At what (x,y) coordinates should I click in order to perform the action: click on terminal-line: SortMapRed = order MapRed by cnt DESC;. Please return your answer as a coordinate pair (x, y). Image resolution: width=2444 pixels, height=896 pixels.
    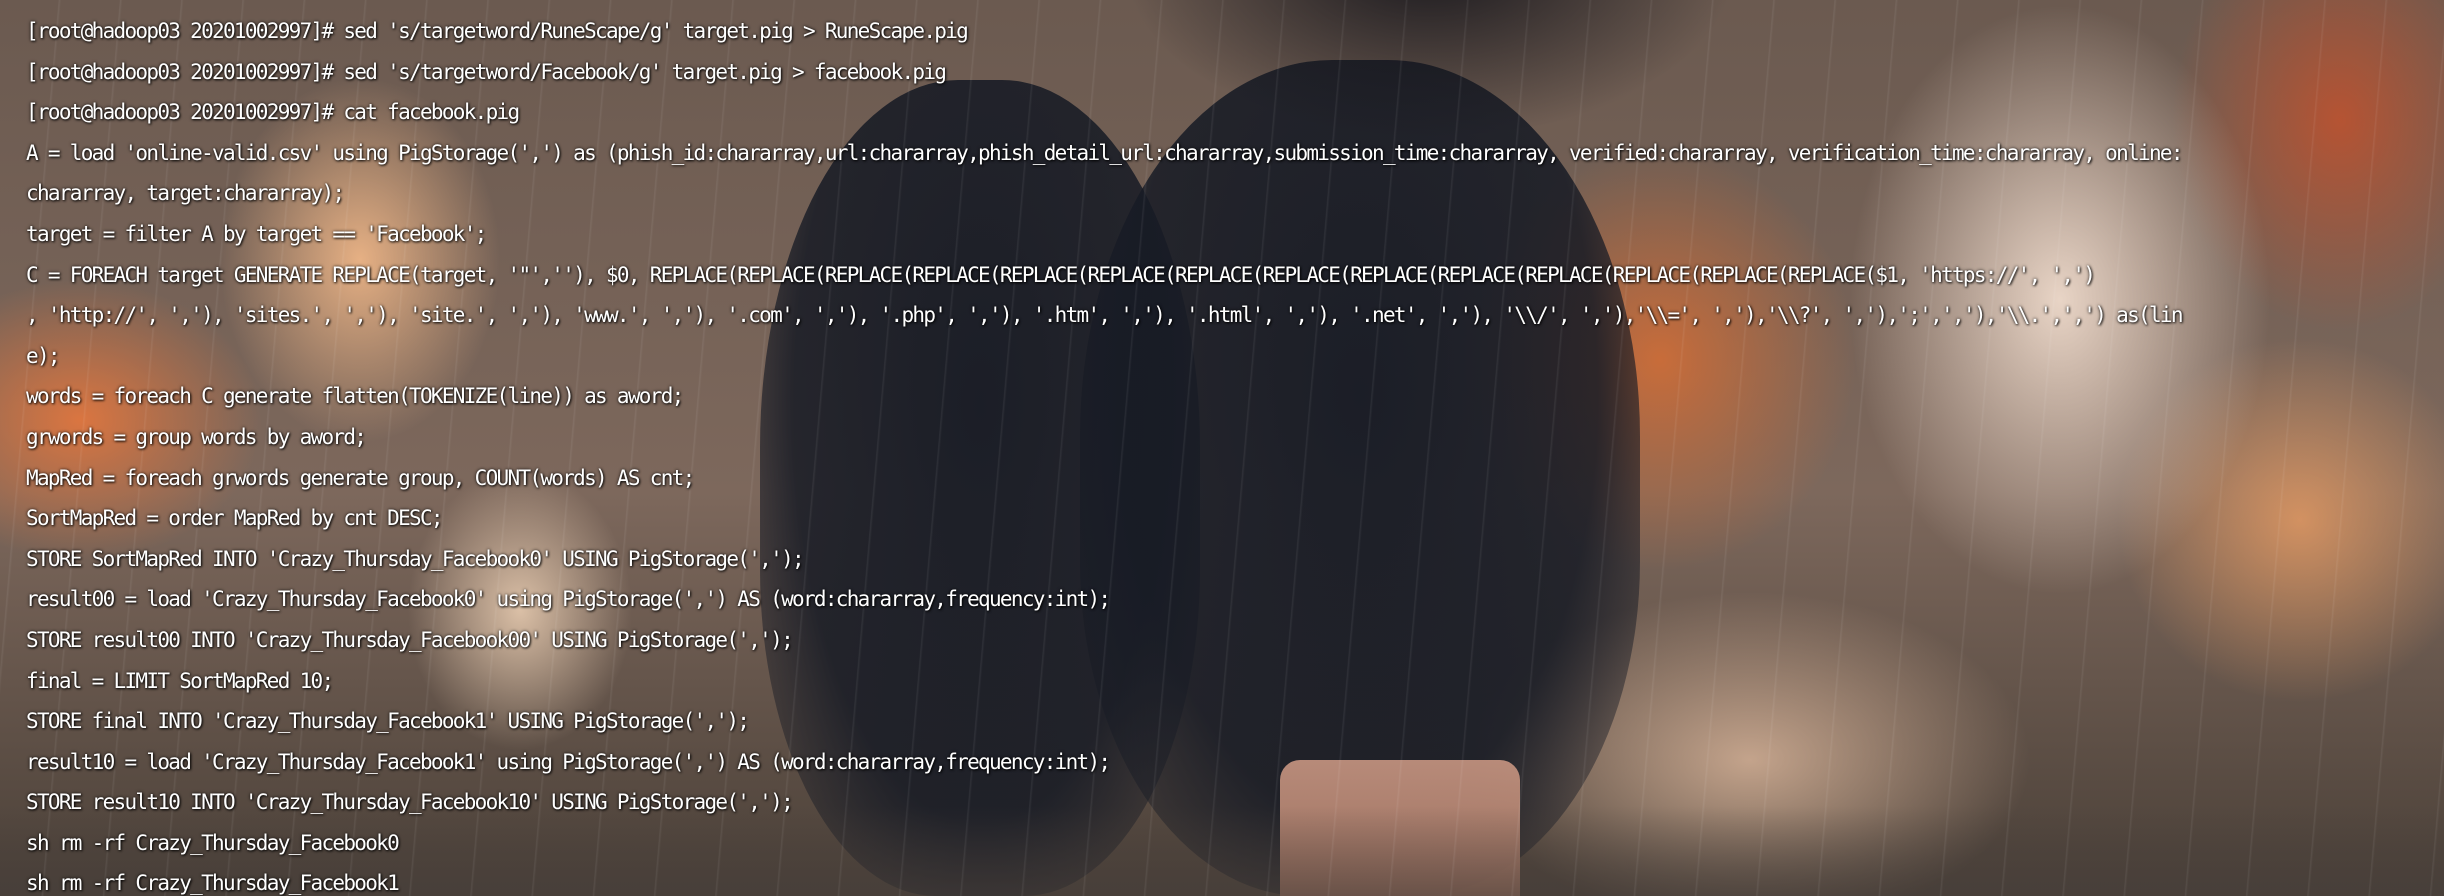
    Looking at the image, I should click on (235, 518).